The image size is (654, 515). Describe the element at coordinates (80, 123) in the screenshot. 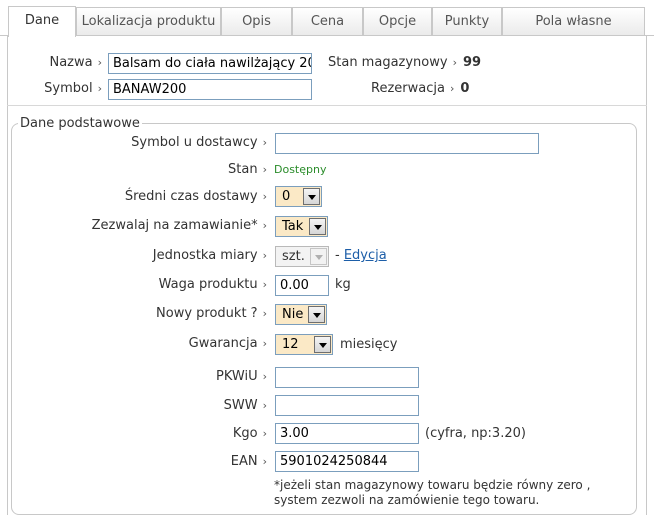

I see `fieldset-legend: Dane podstawowe` at that location.